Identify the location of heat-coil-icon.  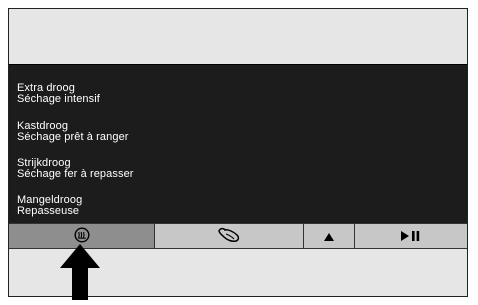
(81, 236).